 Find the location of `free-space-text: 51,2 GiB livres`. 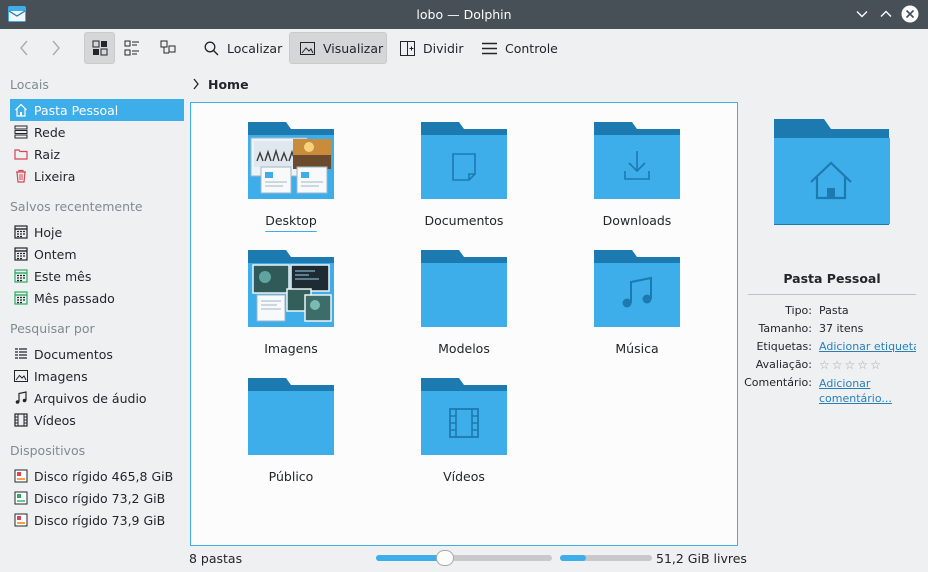

free-space-text: 51,2 GiB livres is located at coordinates (701, 558).